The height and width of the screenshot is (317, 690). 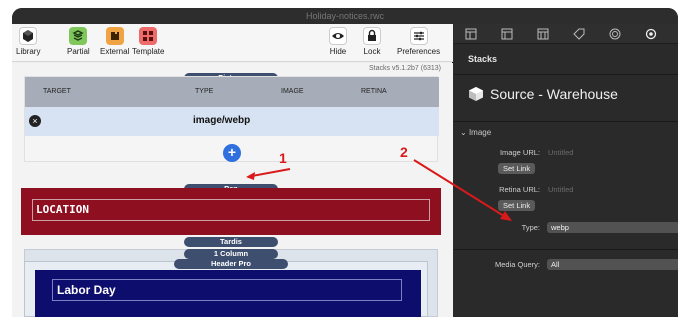 I want to click on column-retina: RETINA, so click(x=374, y=91).